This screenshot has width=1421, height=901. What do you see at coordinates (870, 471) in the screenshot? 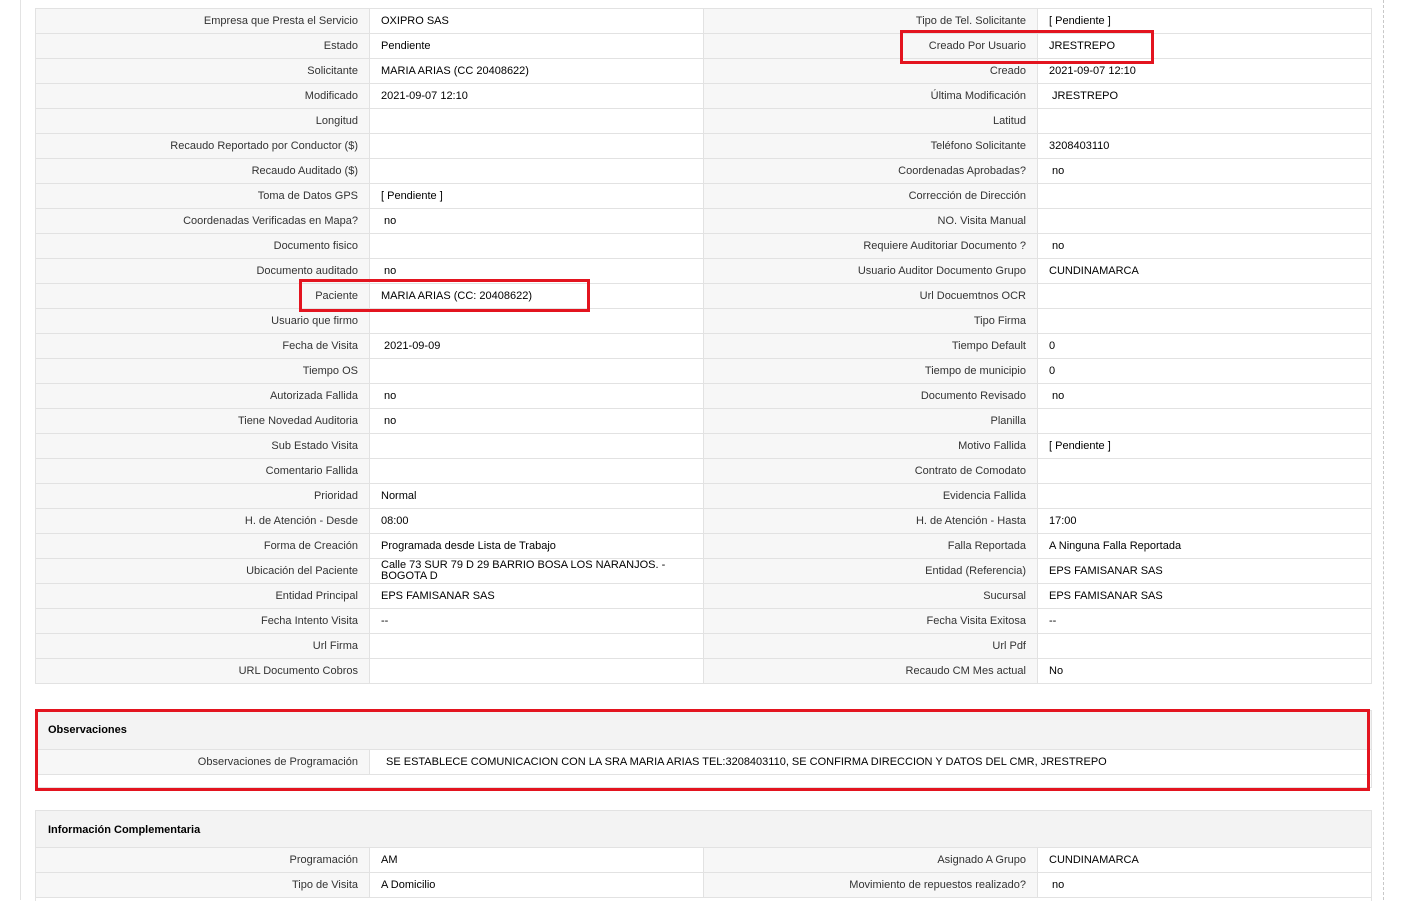
I see `contrato-de-comodato-label: Contrato de Comodato` at bounding box center [870, 471].